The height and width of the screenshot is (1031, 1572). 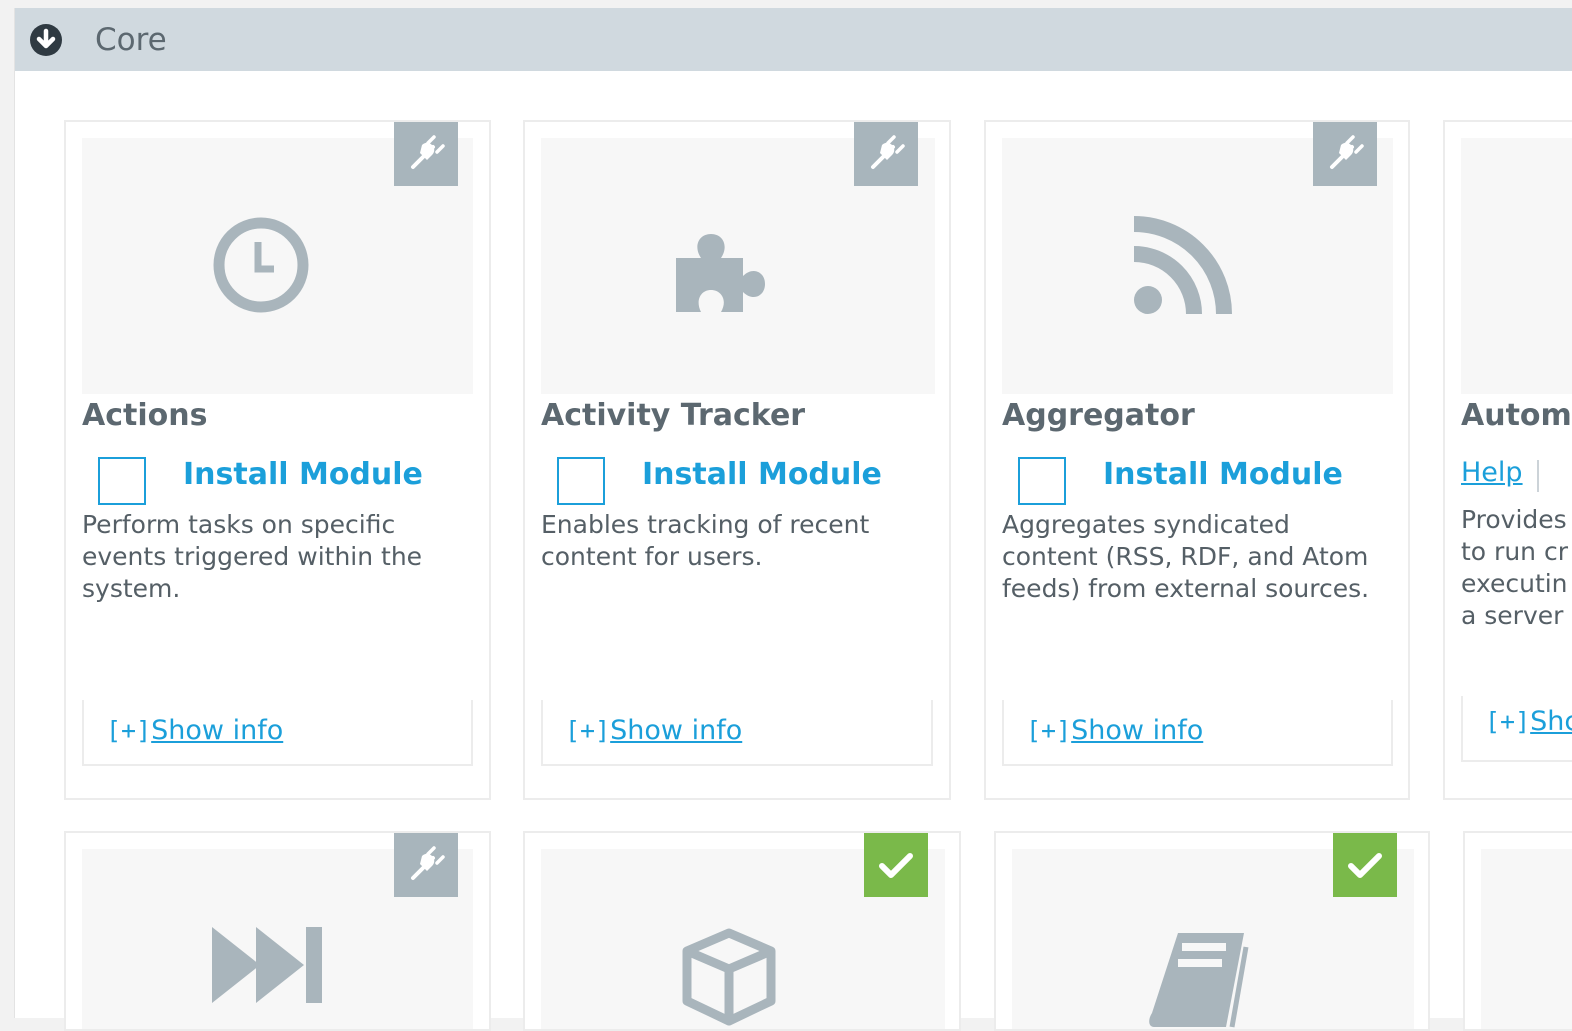 I want to click on help-link: Help, so click(x=1492, y=472).